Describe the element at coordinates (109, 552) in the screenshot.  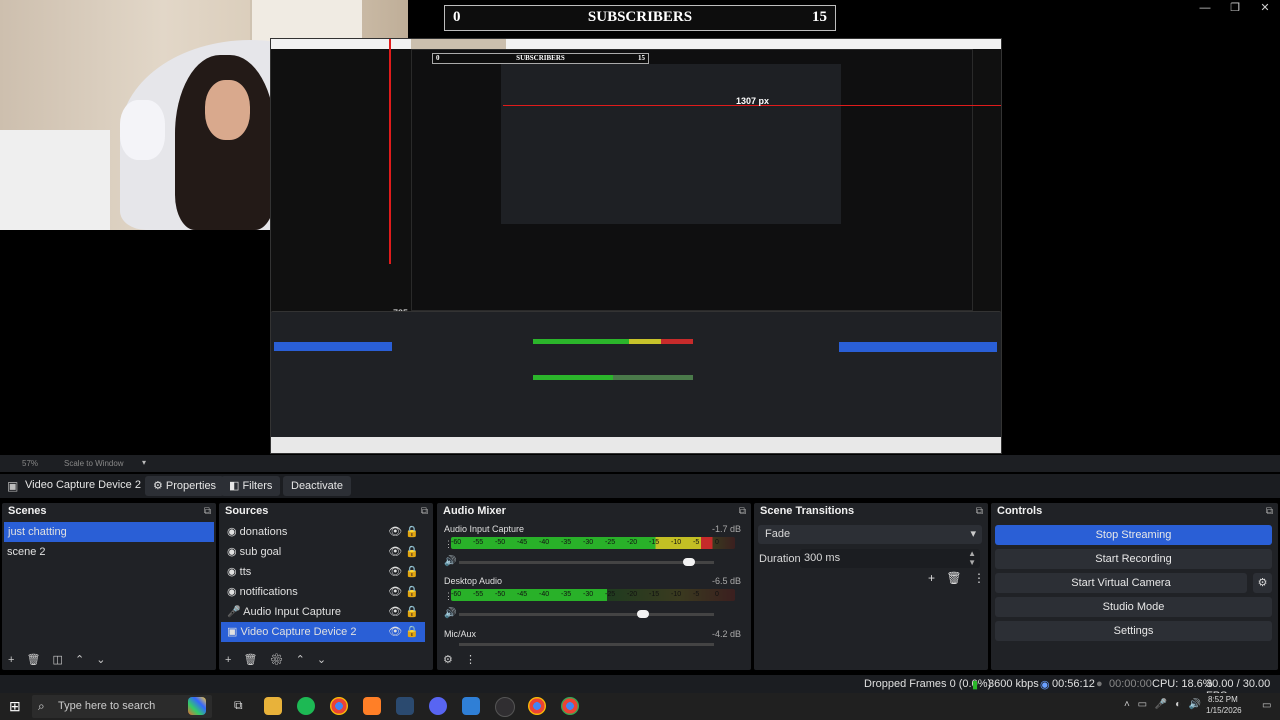
I see `scene-item: scene 2` at that location.